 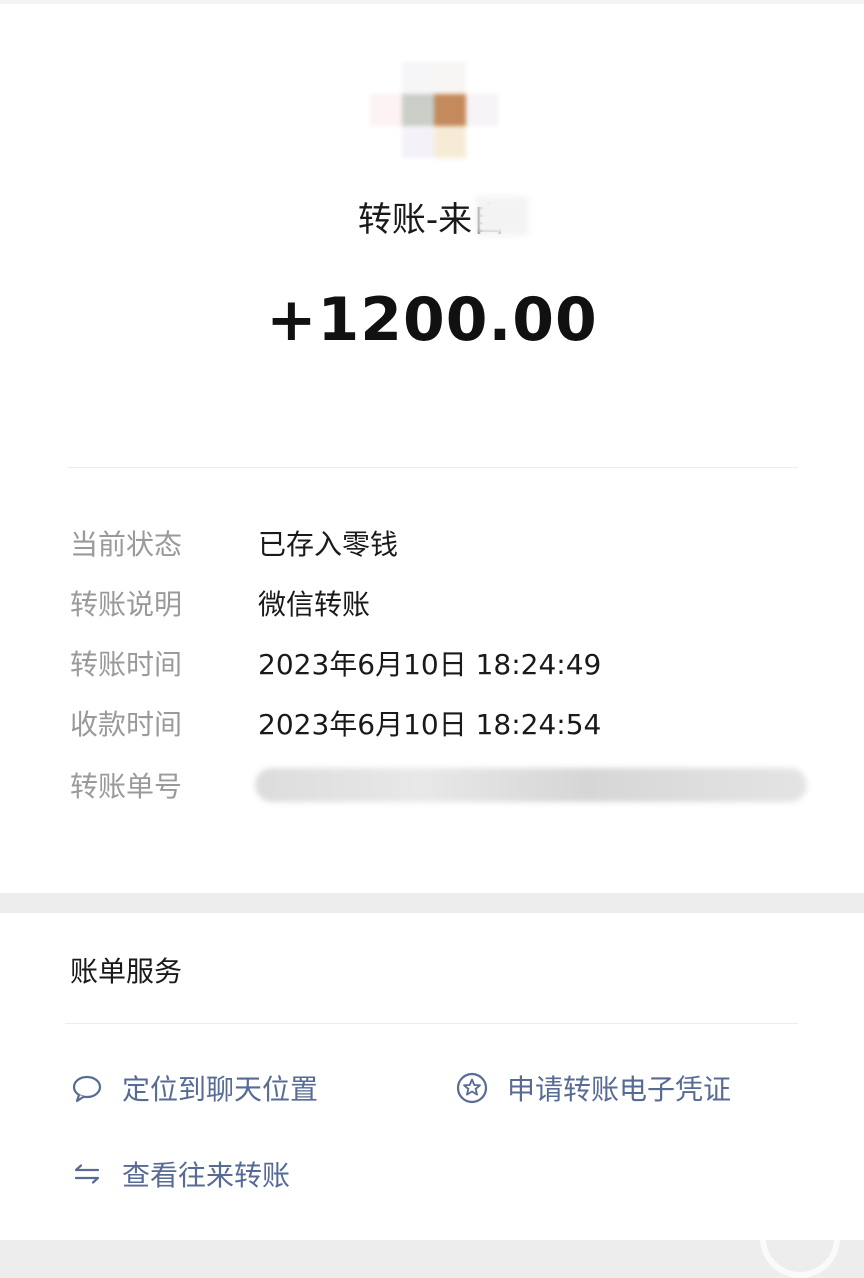 I want to click on apply-voucher-button: 申请转账电子凭证, so click(x=593, y=1088).